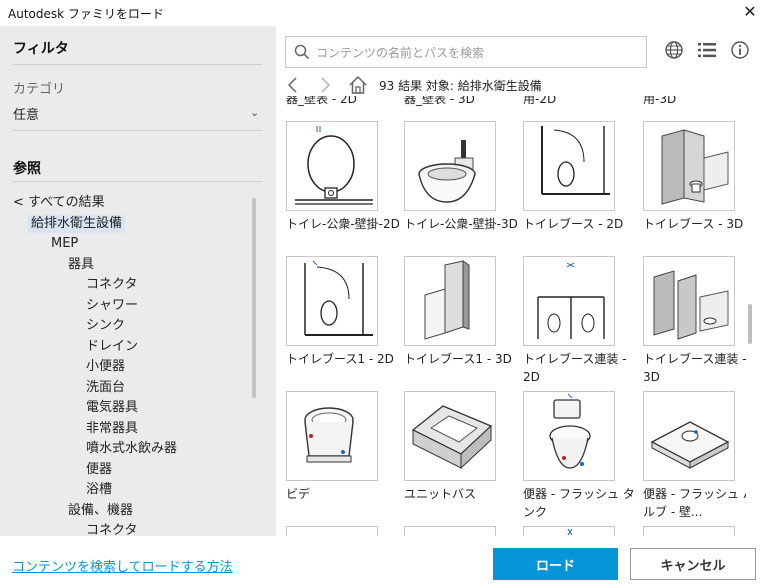  Describe the element at coordinates (750, 12) in the screenshot. I see `close-icon: ✕` at that location.